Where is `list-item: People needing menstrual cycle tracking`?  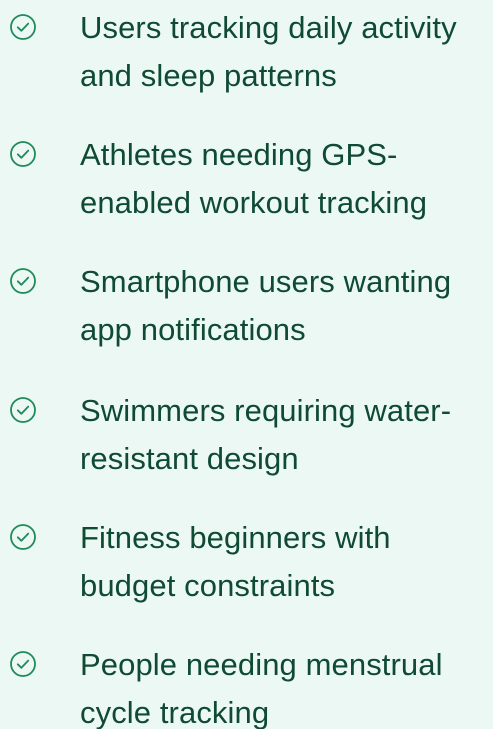
list-item: People needing menstrual cycle tracking is located at coordinates (246, 683).